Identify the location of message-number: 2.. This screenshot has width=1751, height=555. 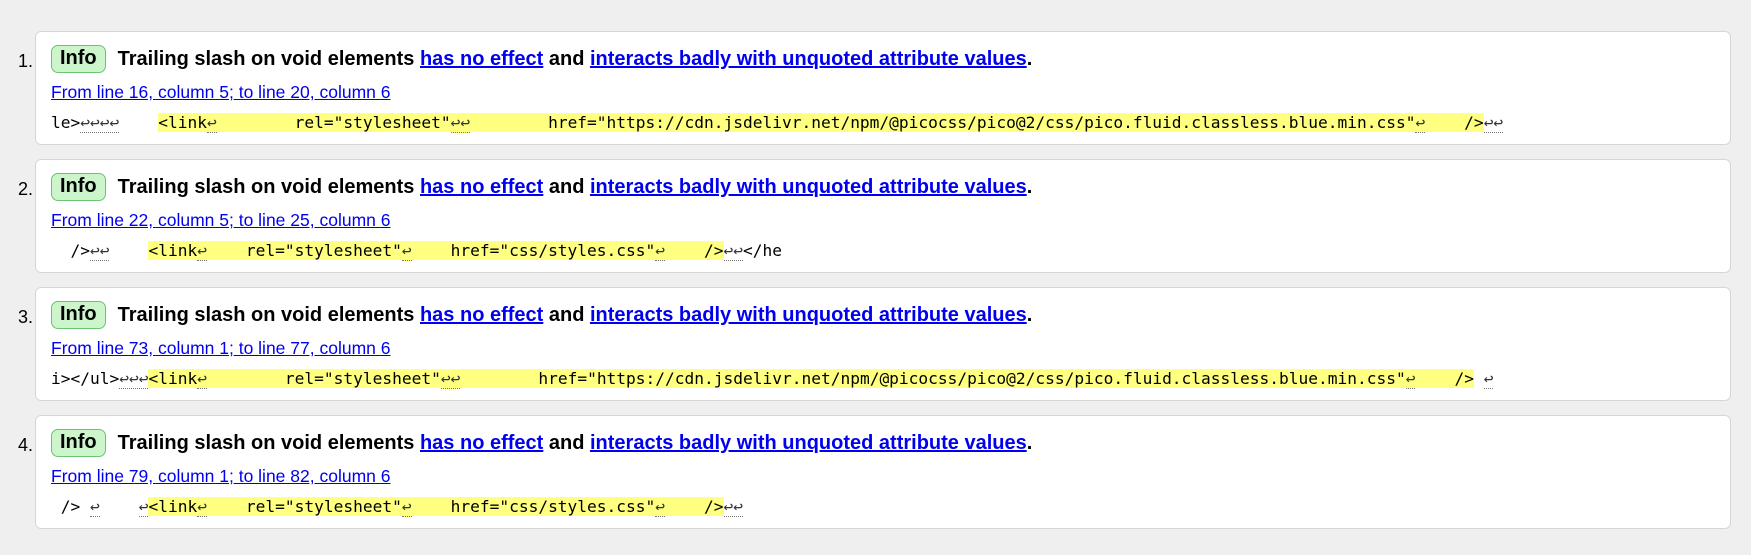
(25, 189).